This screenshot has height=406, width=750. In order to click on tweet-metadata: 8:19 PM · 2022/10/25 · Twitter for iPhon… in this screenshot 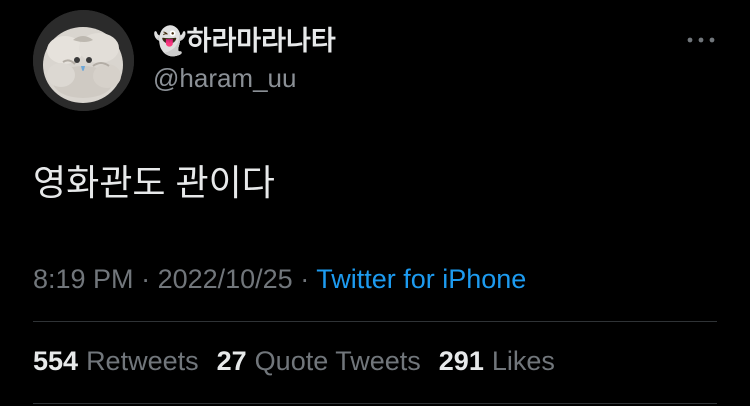, I will do `click(279, 279)`.